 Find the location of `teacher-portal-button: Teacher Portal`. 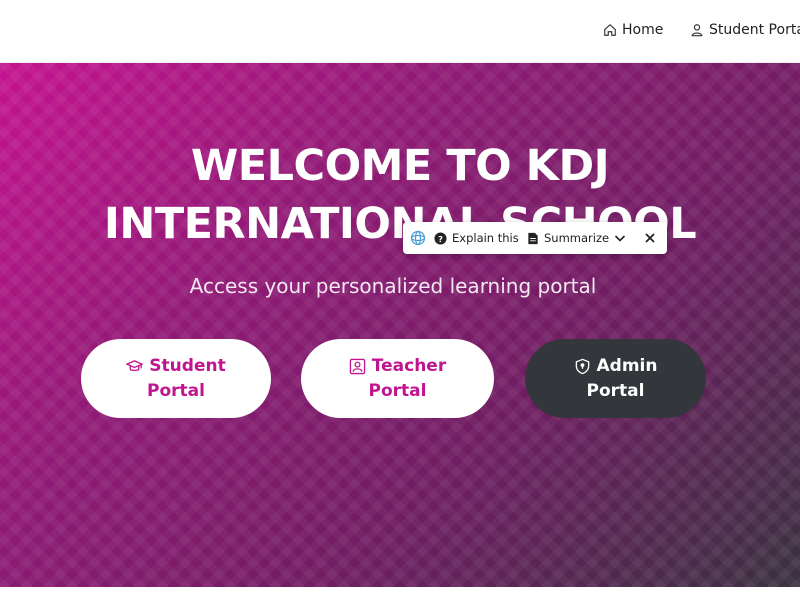

teacher-portal-button: Teacher Portal is located at coordinates (397, 378).